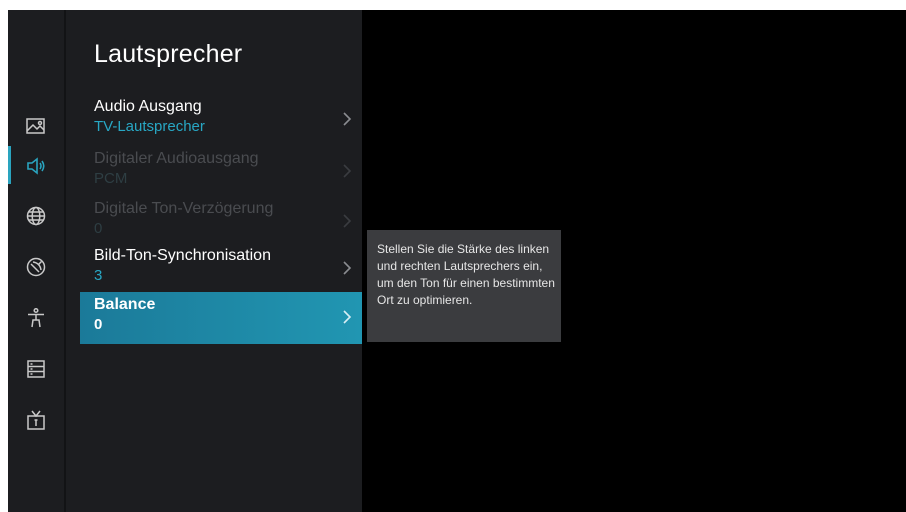 This screenshot has width=906, height=512. I want to click on menu-item-audio-output: Audio Ausgang TV-Lautsprecher, so click(221, 120).